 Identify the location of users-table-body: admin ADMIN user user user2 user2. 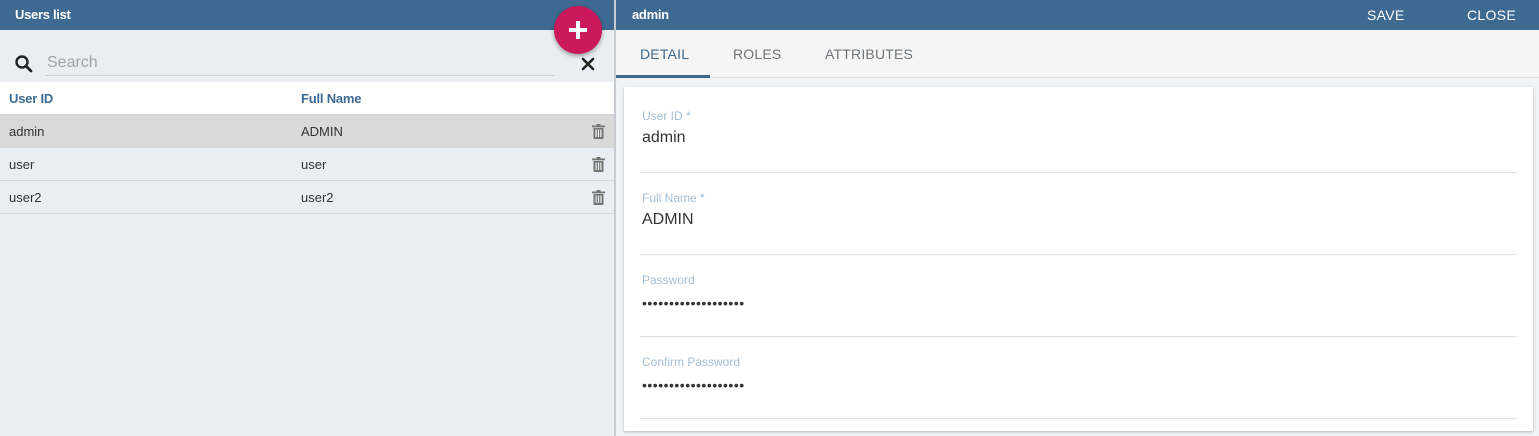
(307, 164).